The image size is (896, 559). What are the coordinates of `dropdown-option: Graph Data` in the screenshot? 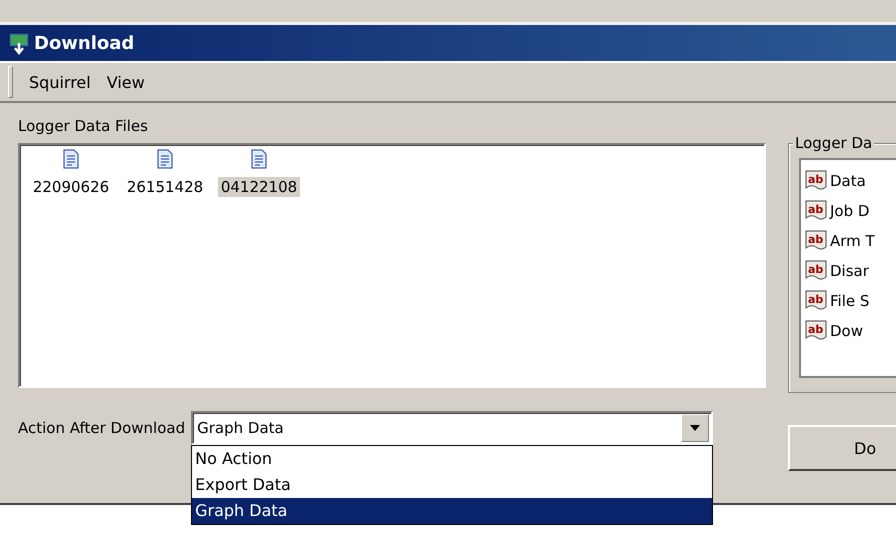 It's located at (452, 511).